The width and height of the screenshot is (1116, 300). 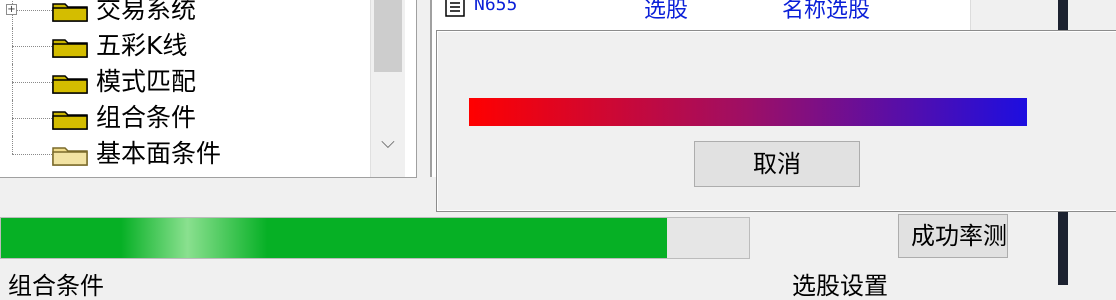 I want to click on tree-item-pattern-match: 模式匹配, so click(x=185, y=82).